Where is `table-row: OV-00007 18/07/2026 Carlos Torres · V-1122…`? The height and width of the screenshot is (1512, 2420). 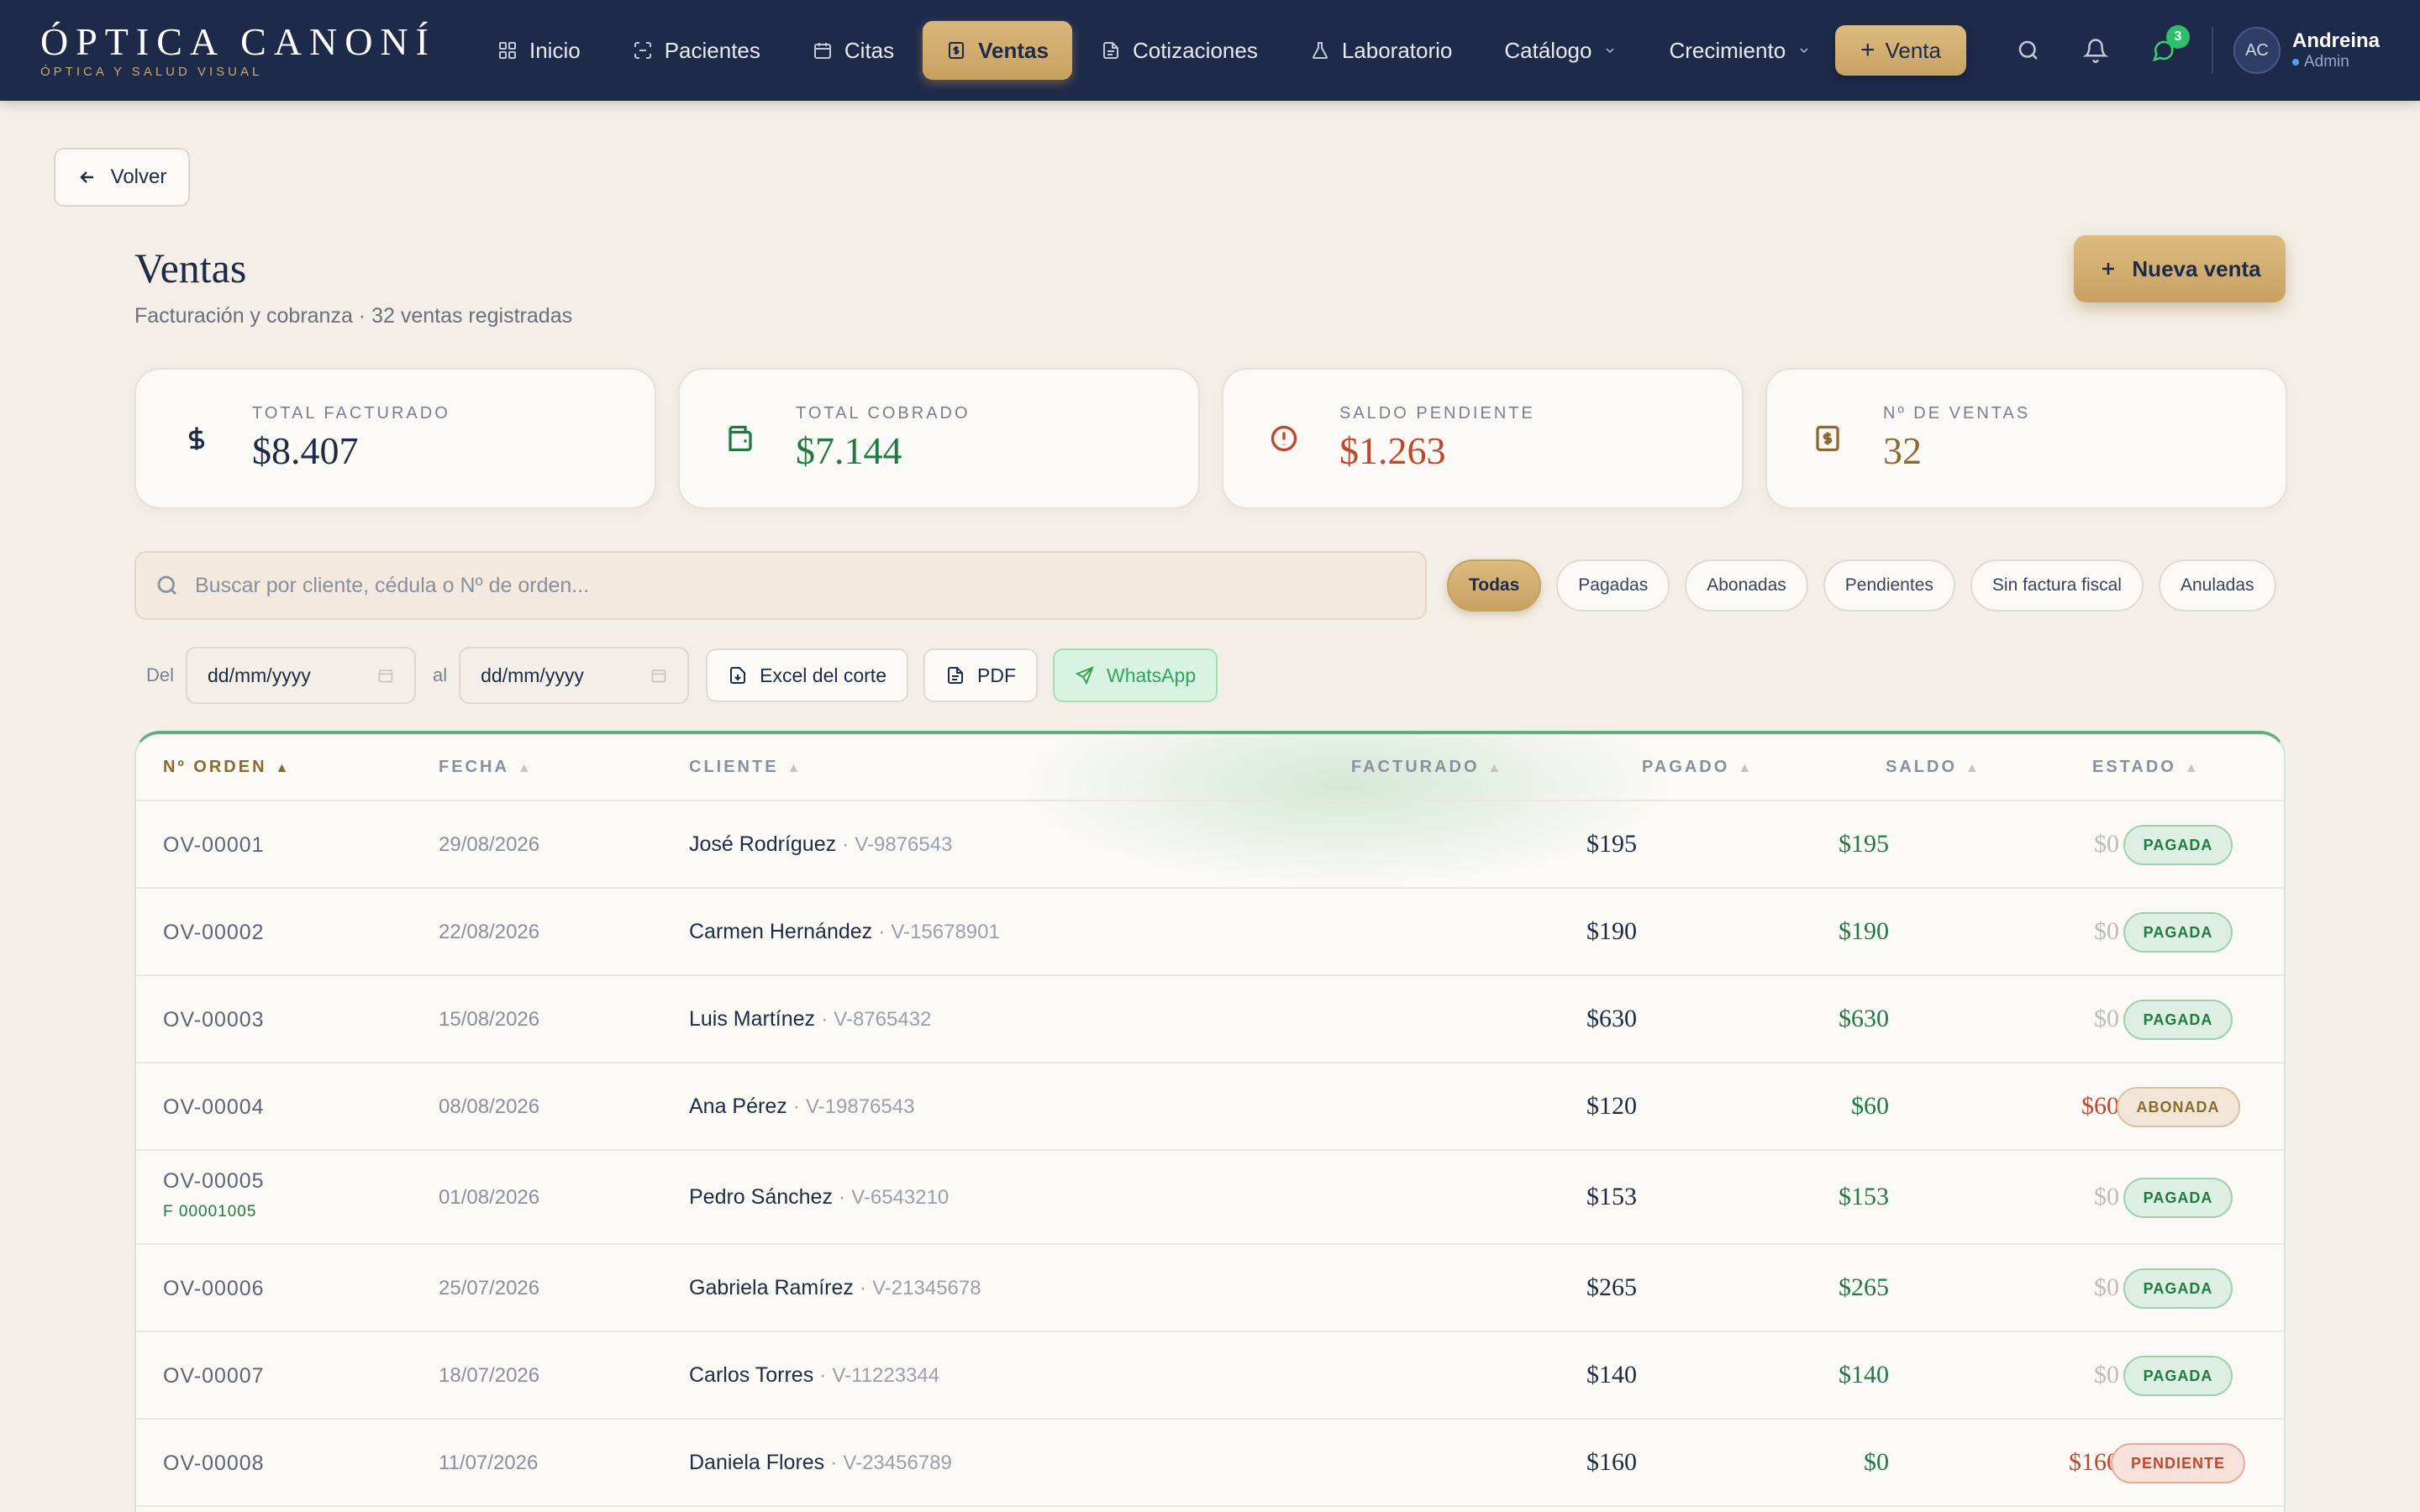
table-row: OV-00007 18/07/2026 Carlos Torres · V-1122… is located at coordinates (1210, 1376).